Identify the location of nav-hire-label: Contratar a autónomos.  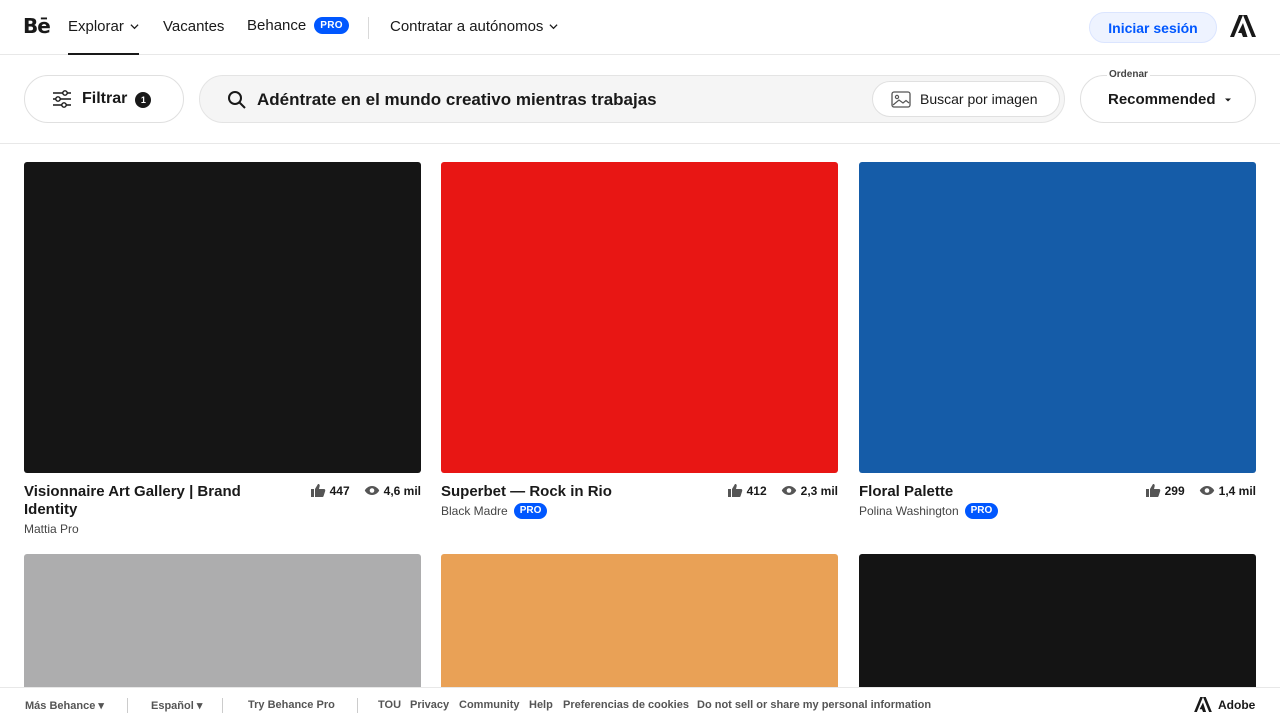
(467, 26).